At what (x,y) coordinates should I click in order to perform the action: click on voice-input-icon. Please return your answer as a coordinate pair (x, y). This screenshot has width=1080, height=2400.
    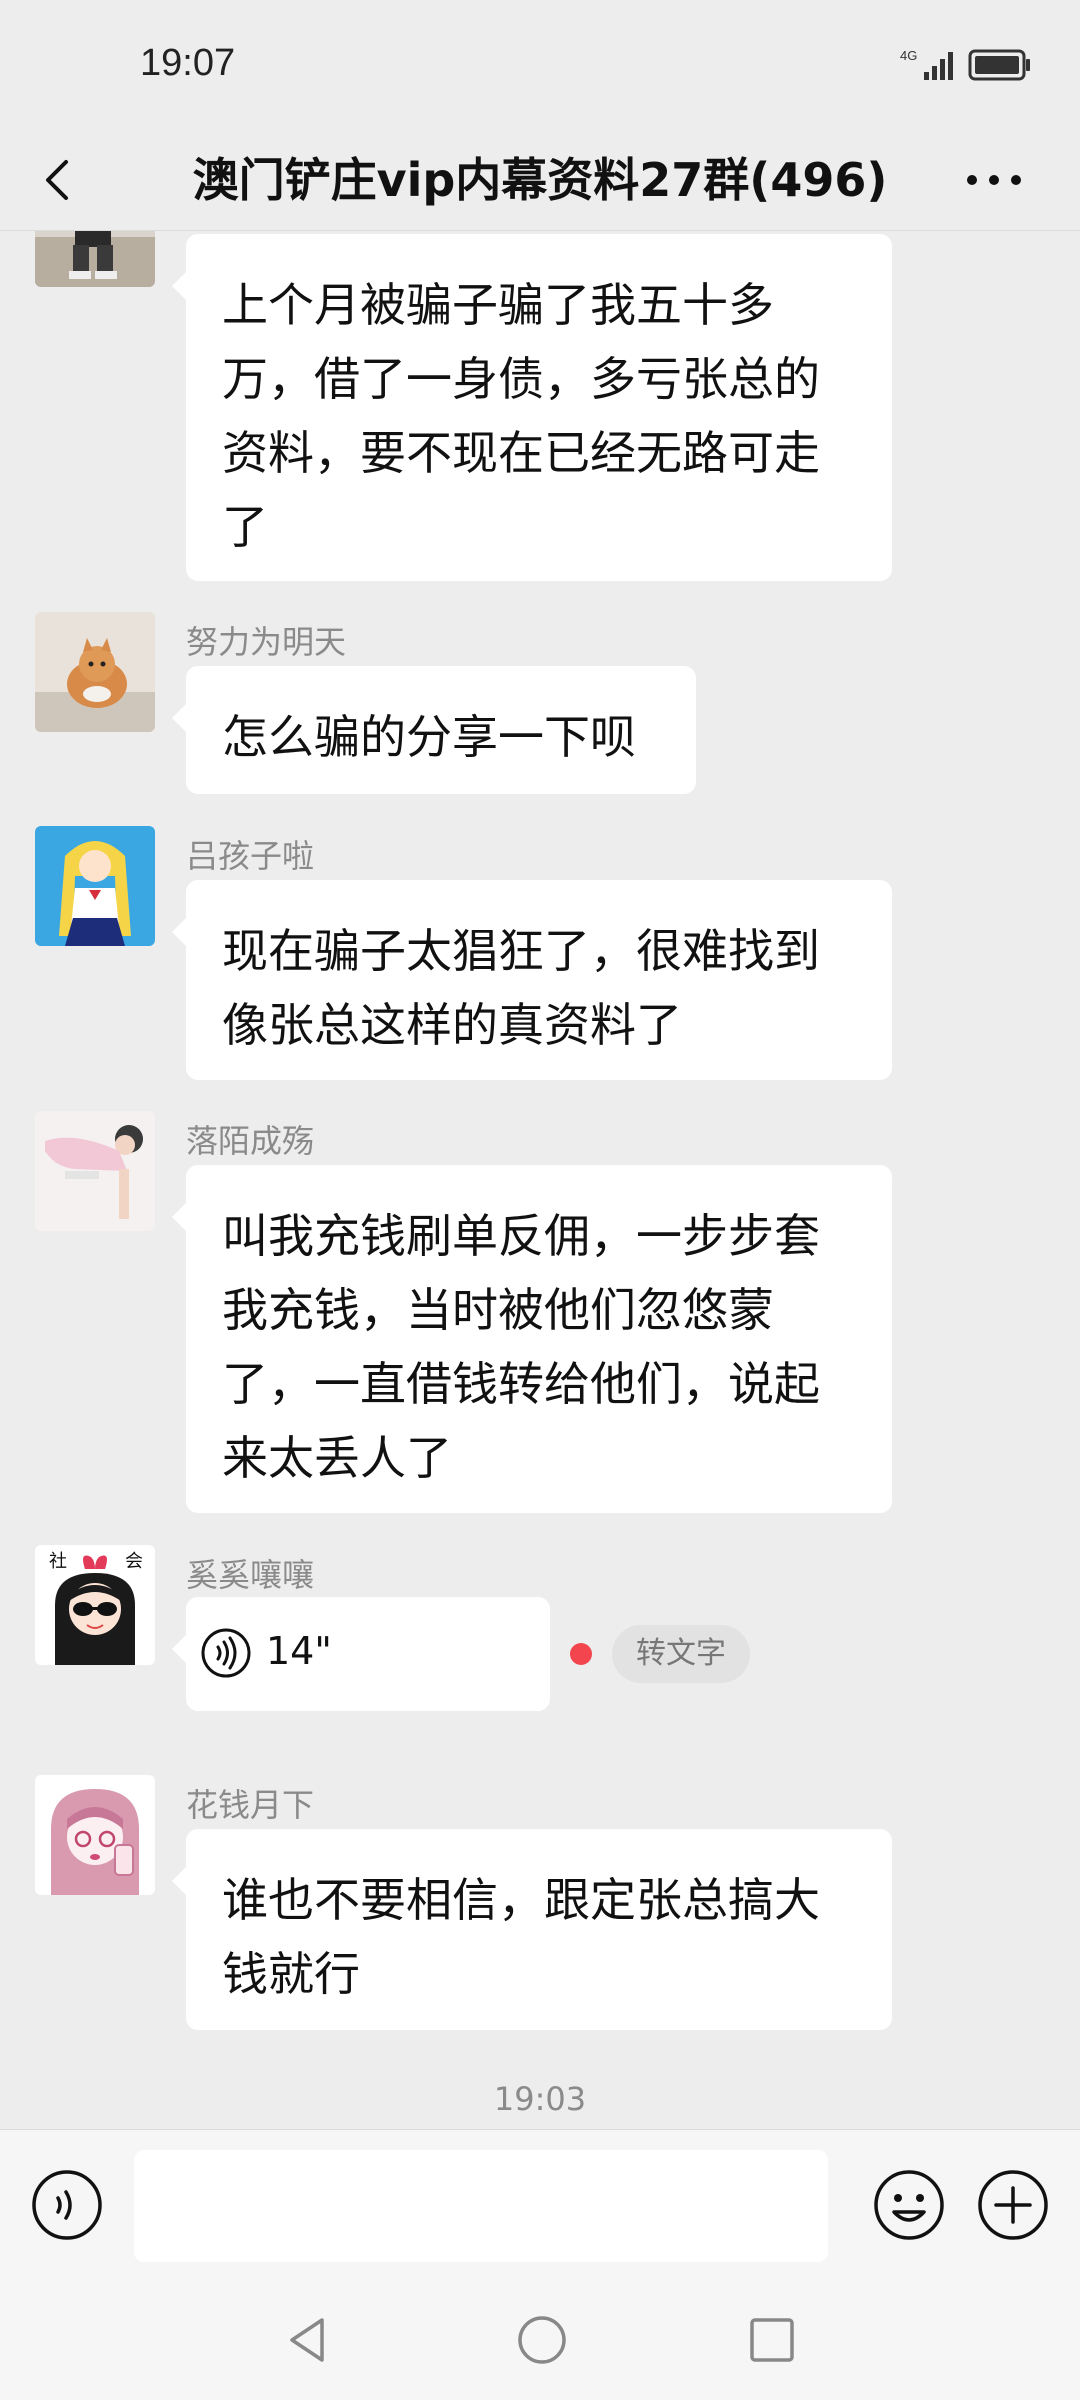
    Looking at the image, I should click on (67, 2205).